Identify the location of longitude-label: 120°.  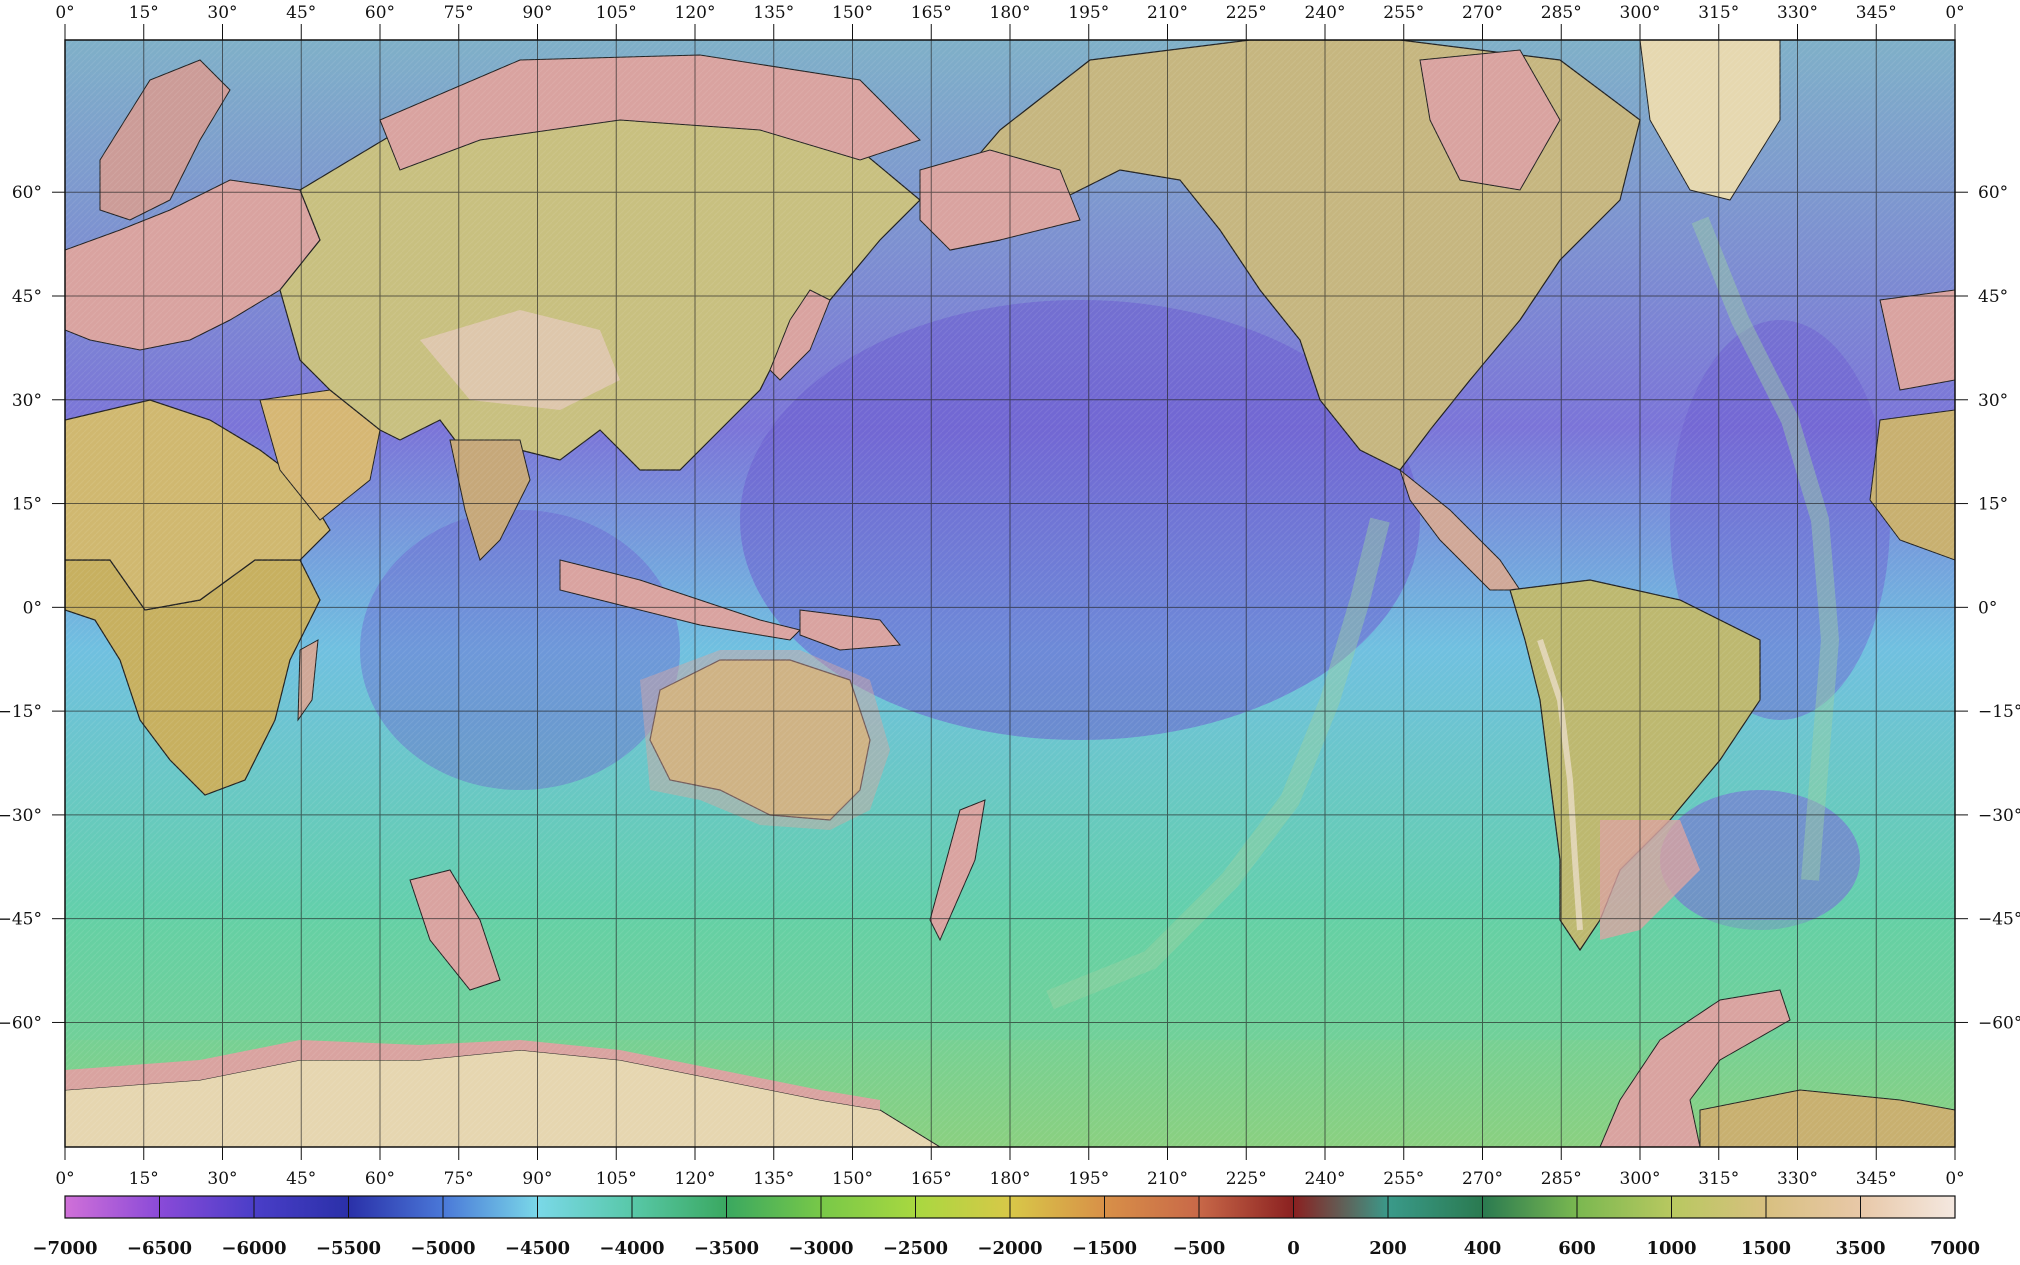
(695, 13).